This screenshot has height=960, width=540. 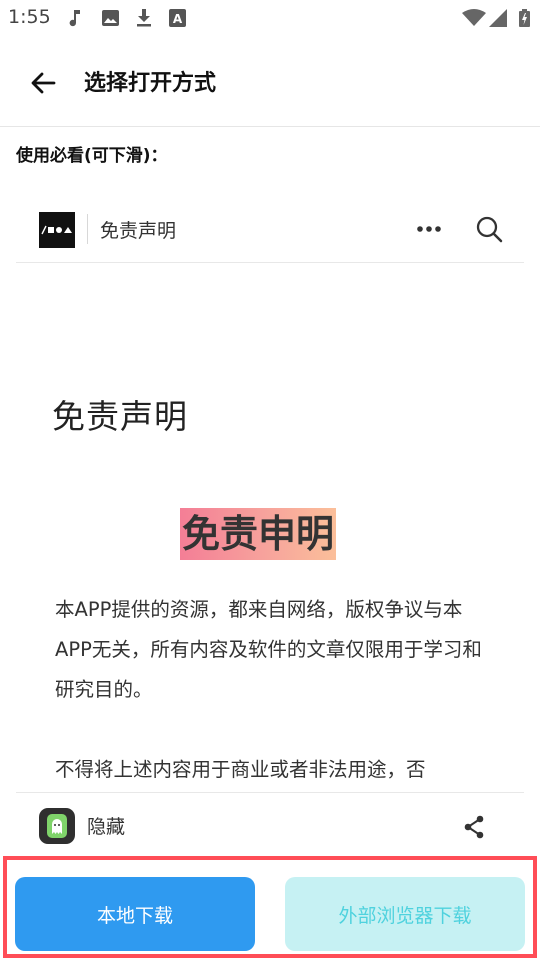 I want to click on search-icon, so click(x=489, y=229).